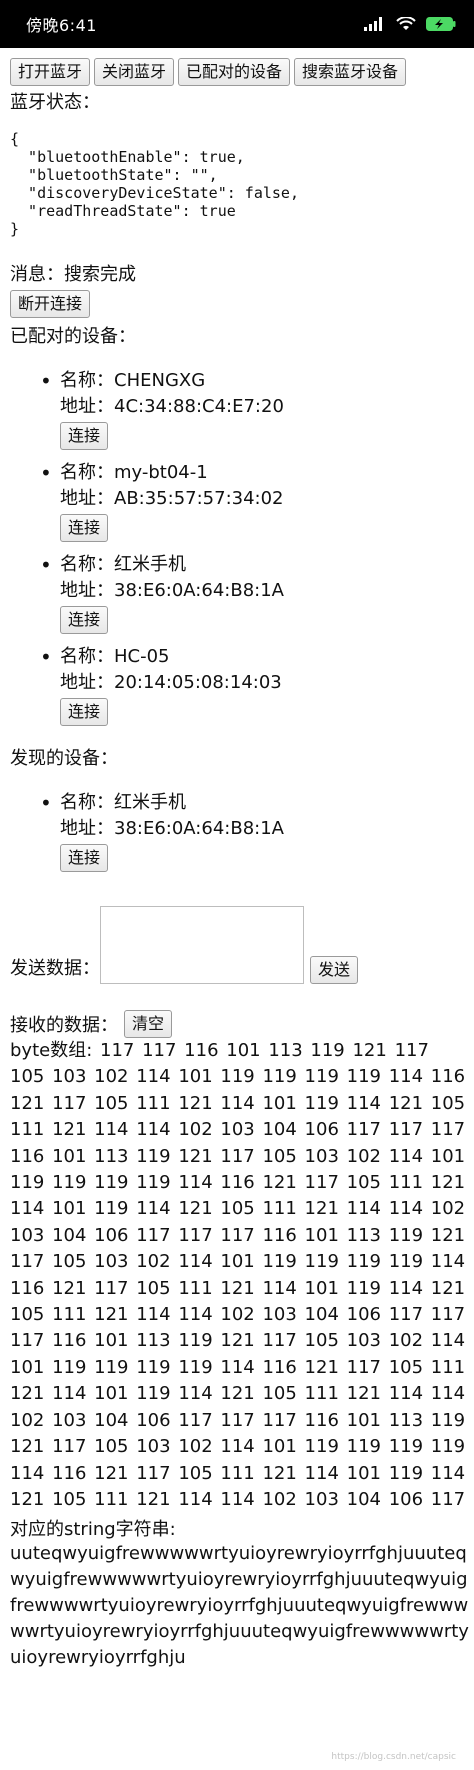 The height and width of the screenshot is (1770, 474). I want to click on send-label: 发送数据：, so click(55, 968).